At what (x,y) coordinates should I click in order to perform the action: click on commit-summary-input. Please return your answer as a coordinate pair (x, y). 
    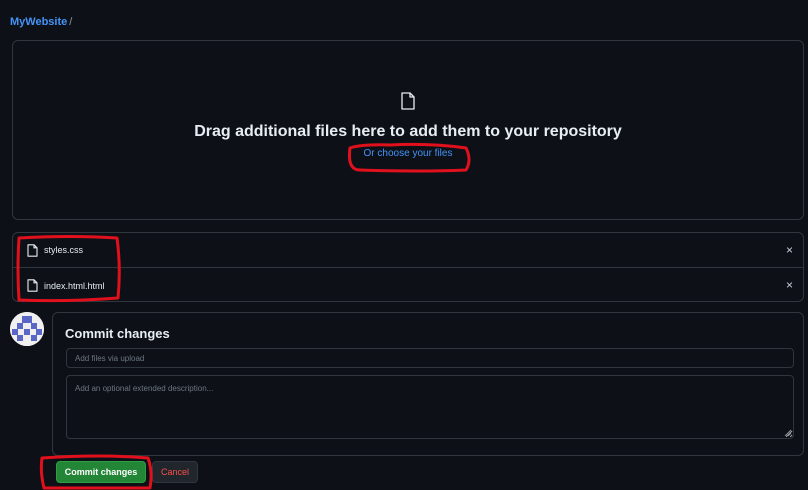
    Looking at the image, I should click on (430, 358).